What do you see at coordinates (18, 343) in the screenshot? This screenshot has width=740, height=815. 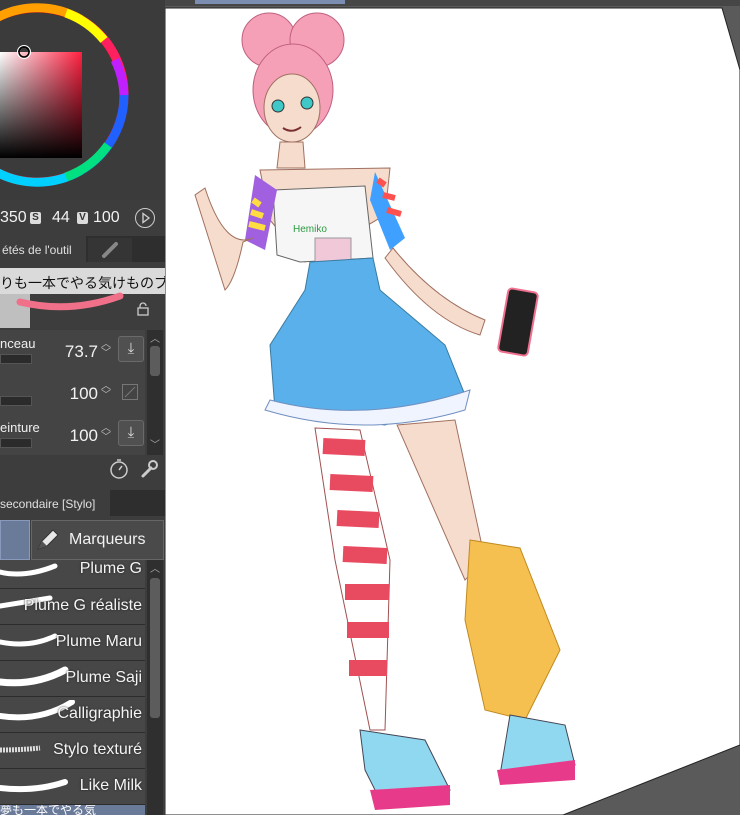 I see `prop-label: nceau` at bounding box center [18, 343].